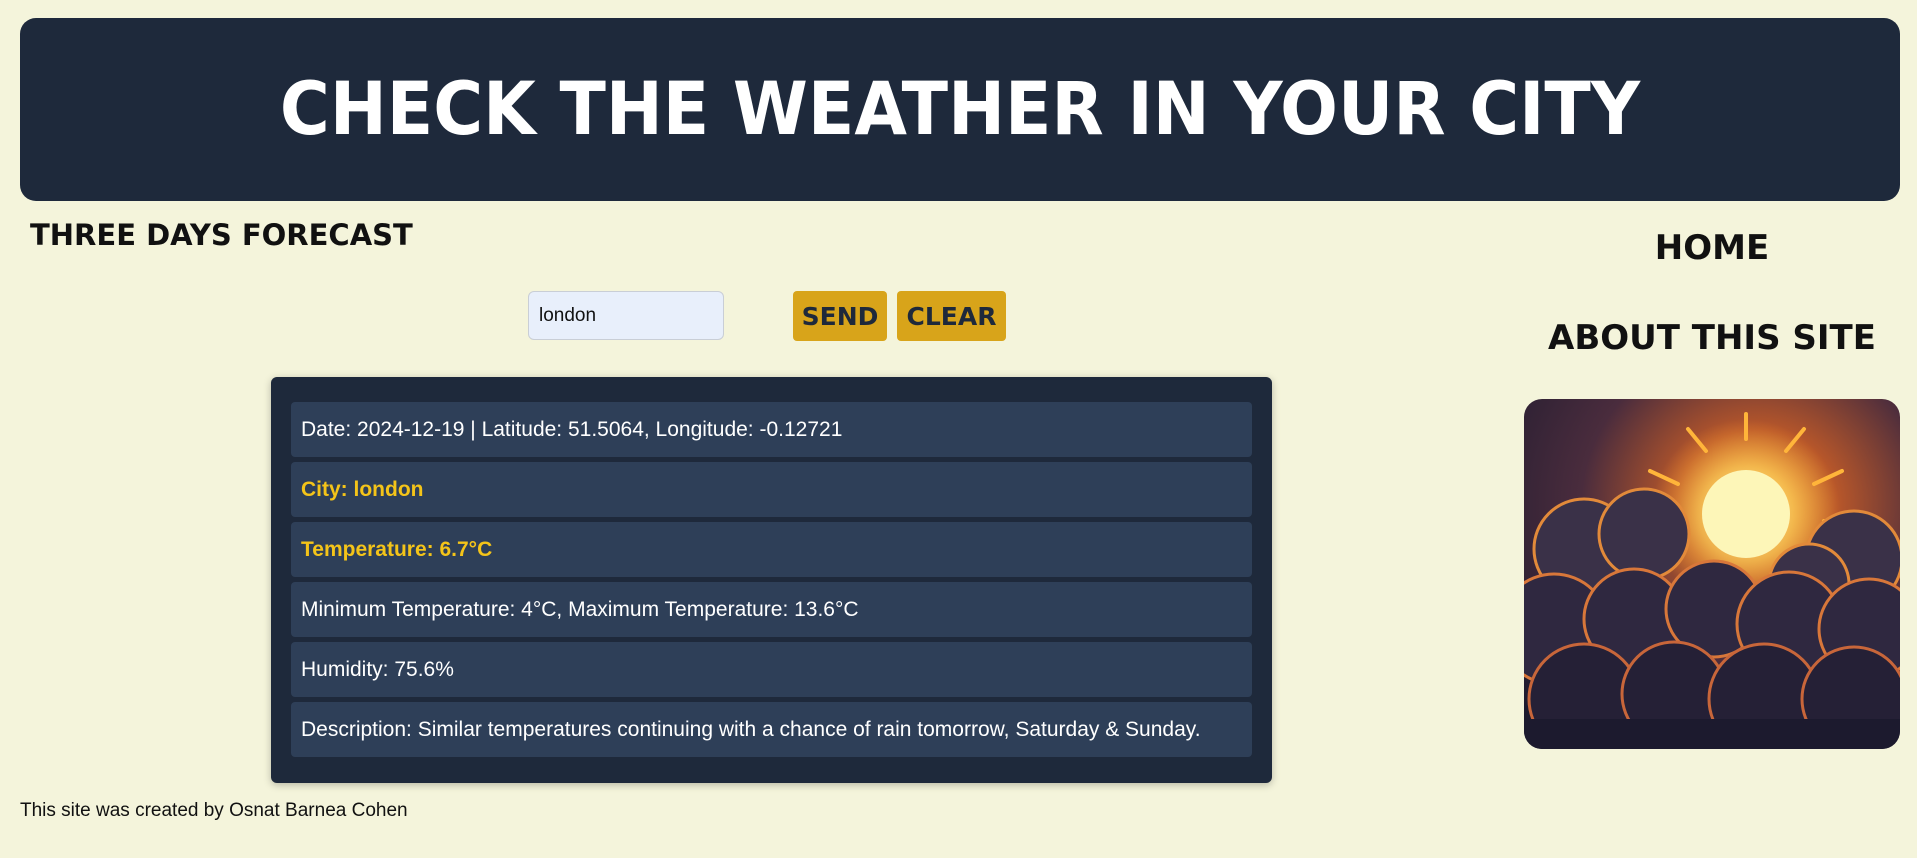 The width and height of the screenshot is (1917, 858). I want to click on city-row: City: london, so click(771, 489).